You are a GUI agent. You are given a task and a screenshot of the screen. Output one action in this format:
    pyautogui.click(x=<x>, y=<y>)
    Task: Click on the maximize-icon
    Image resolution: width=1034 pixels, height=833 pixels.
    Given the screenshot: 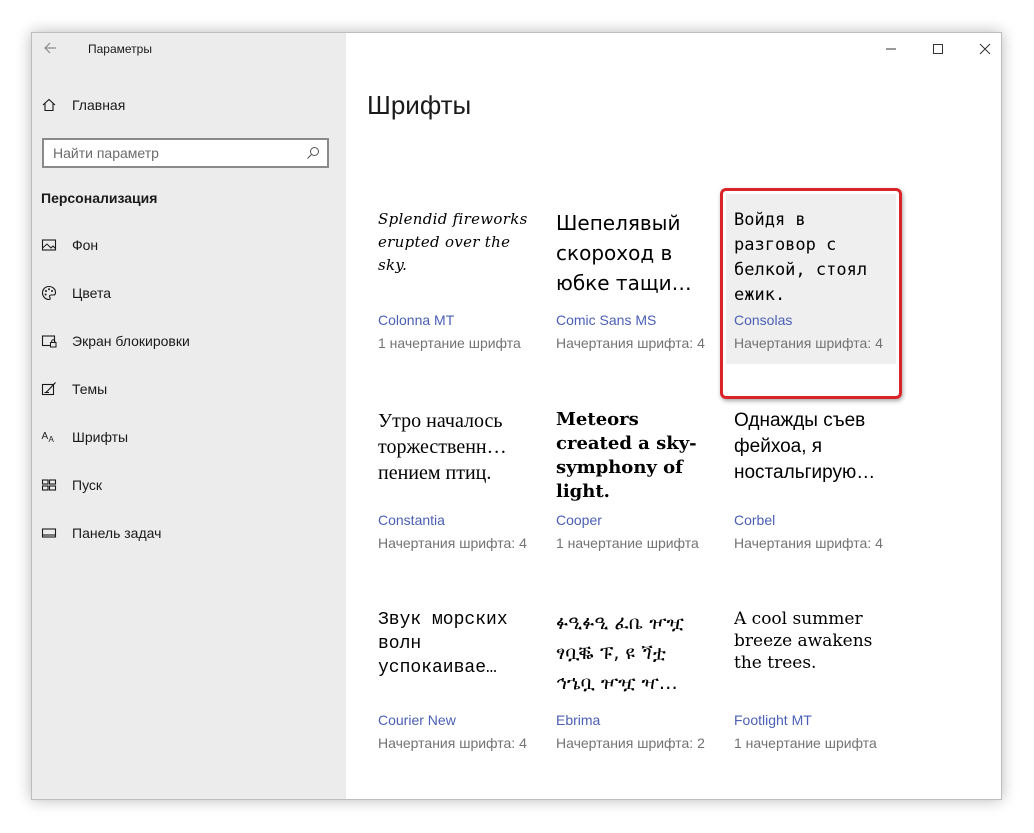 What is the action you would take?
    pyautogui.click(x=938, y=49)
    